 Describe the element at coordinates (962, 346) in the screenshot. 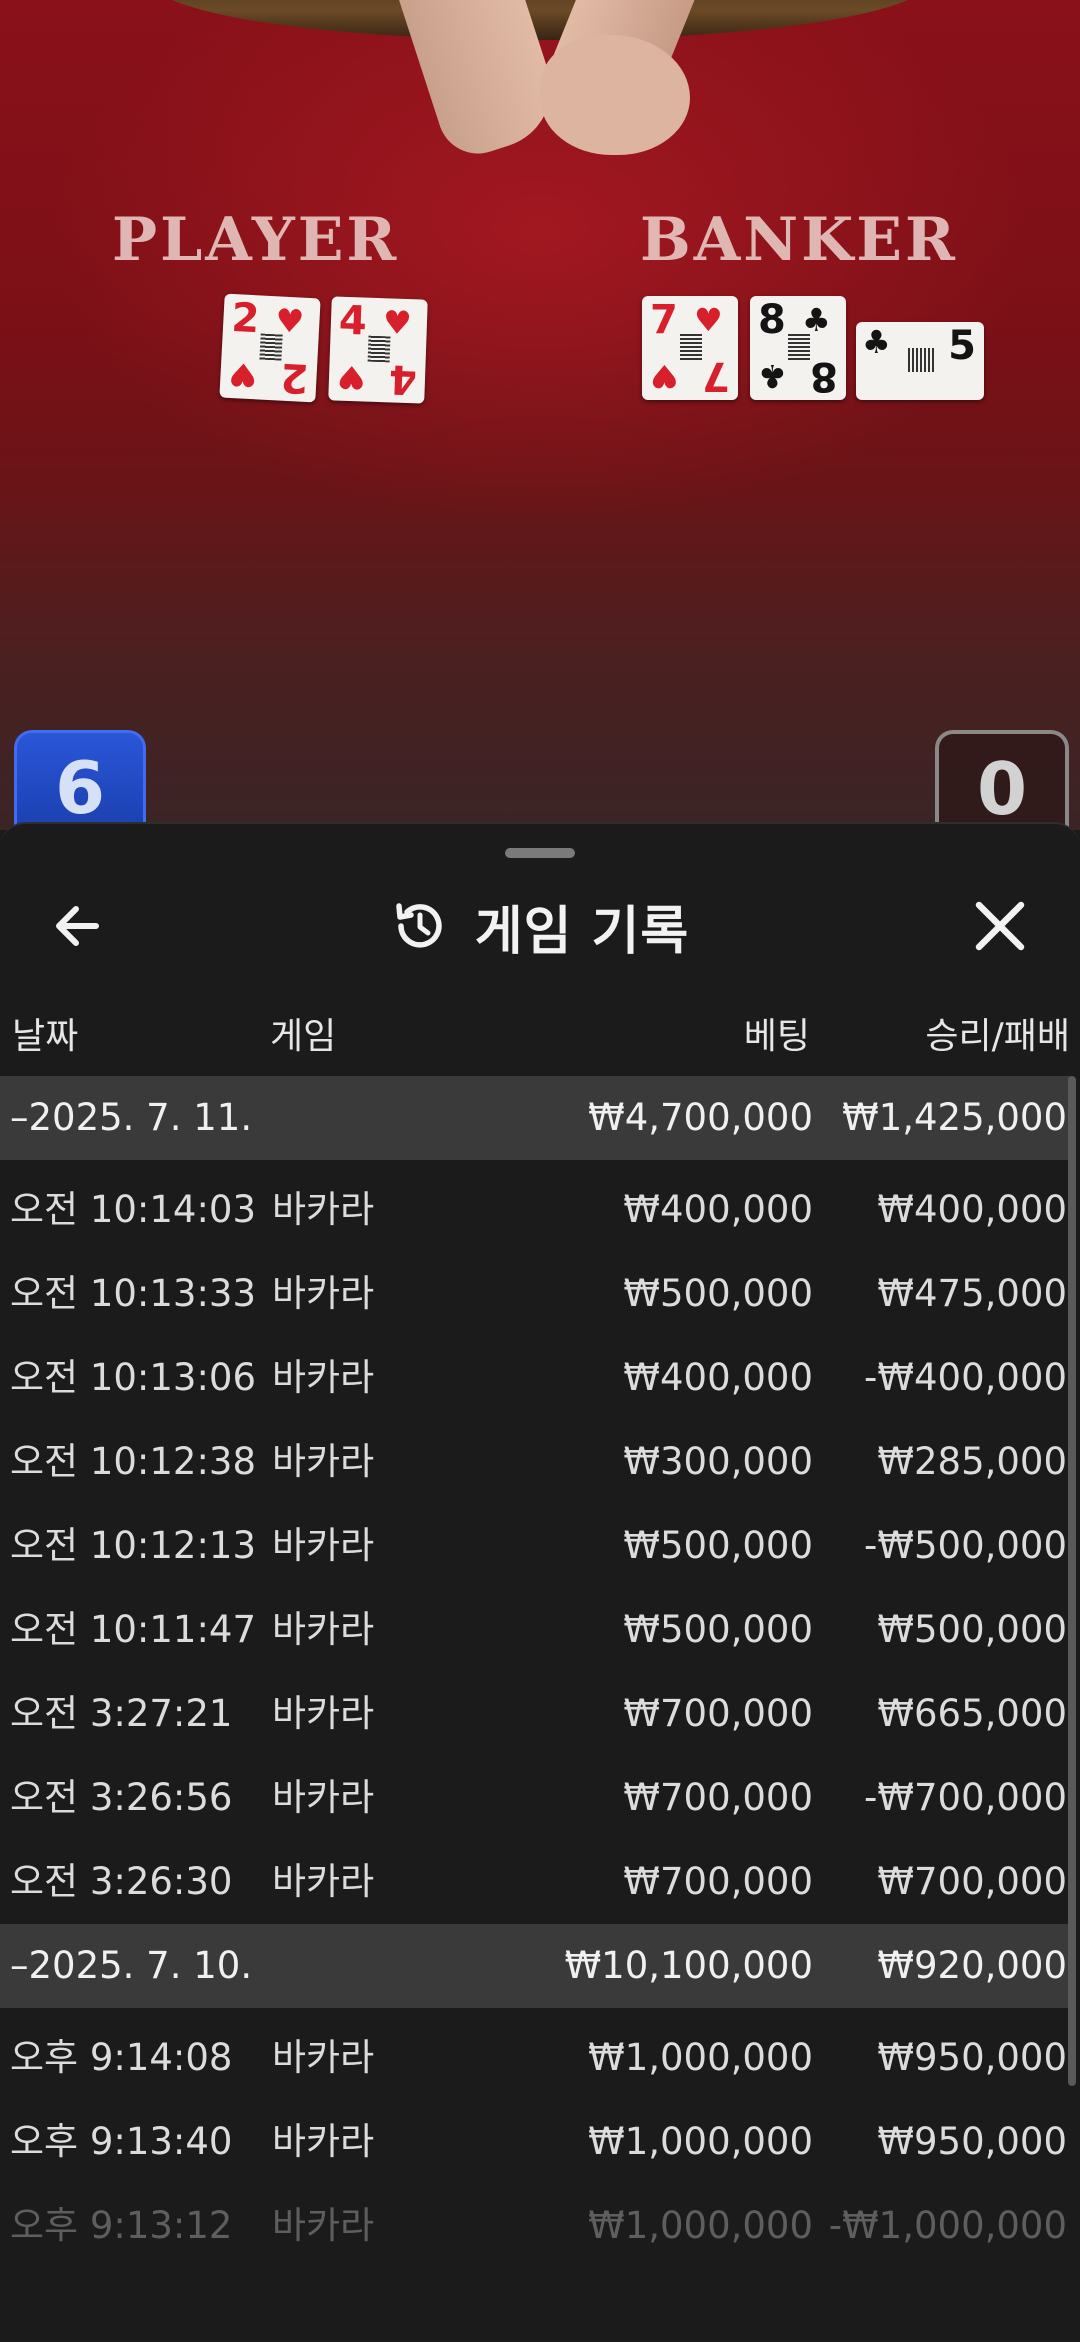

I see `card-rank: 5` at that location.